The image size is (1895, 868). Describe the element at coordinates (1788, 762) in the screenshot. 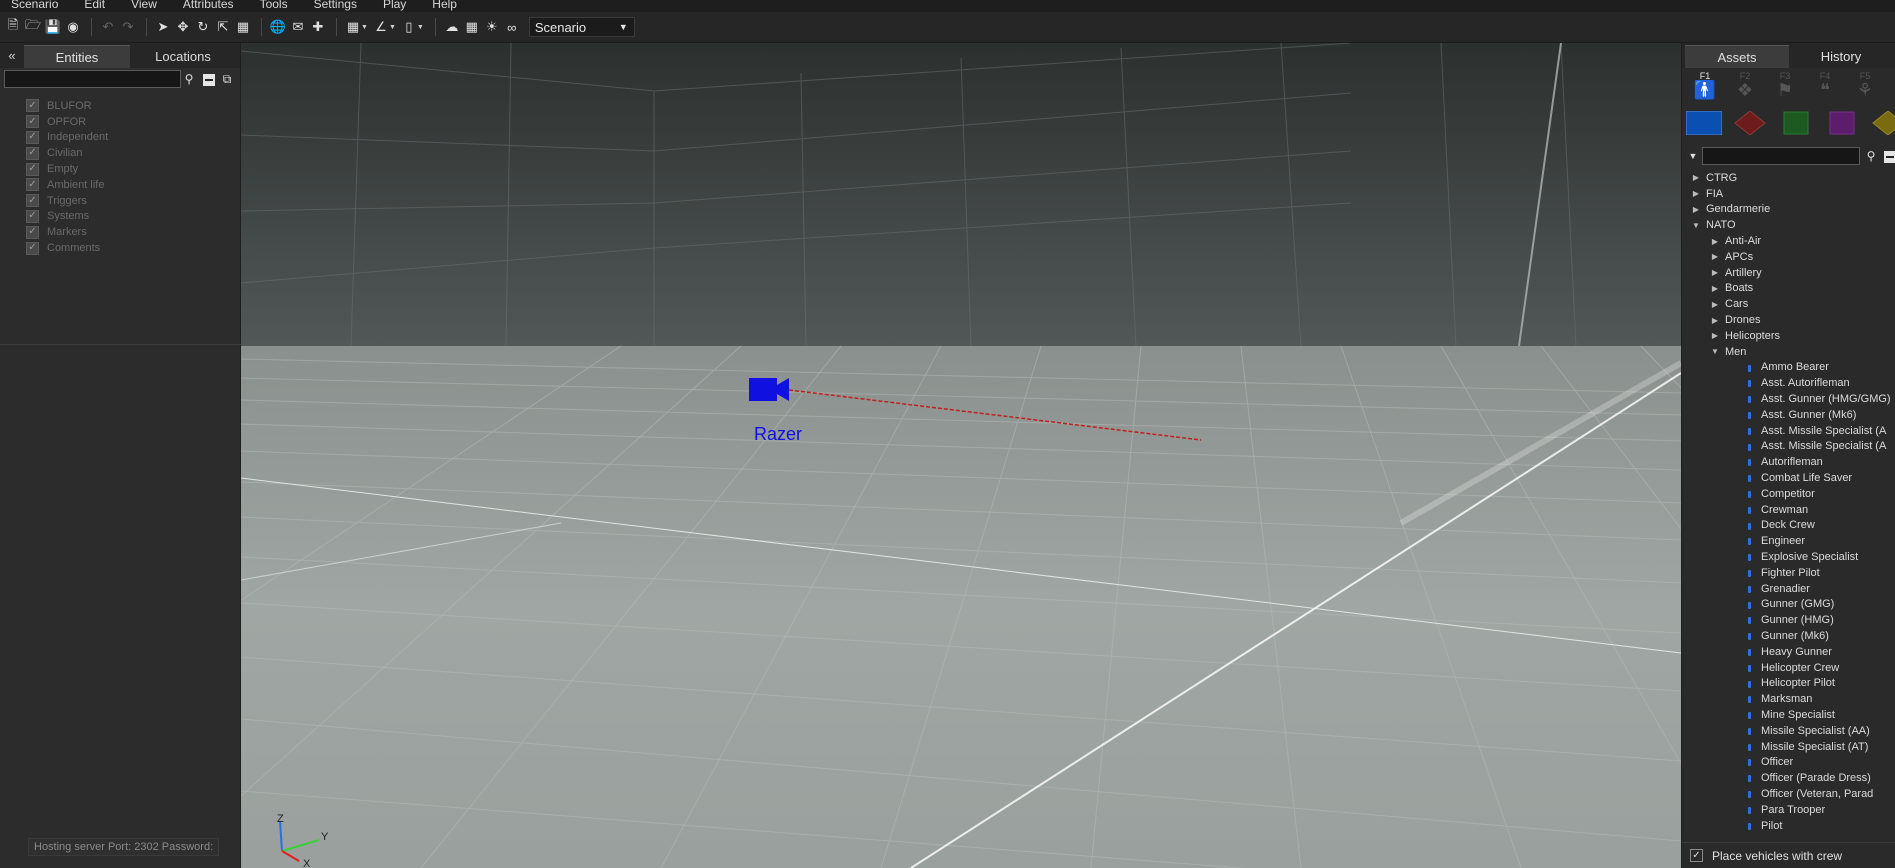

I see `asset-item: Officer` at that location.